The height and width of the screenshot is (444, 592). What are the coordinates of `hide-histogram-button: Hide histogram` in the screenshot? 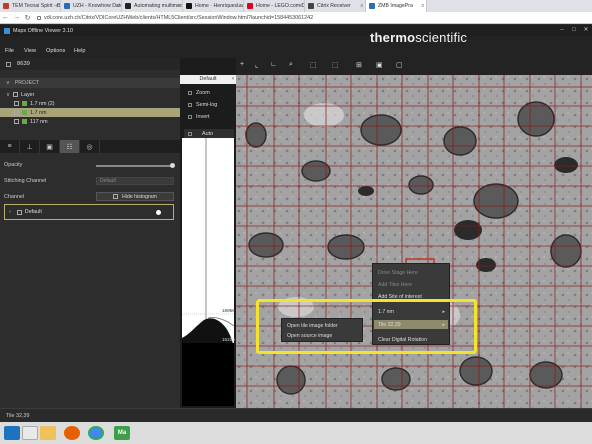 It's located at (135, 196).